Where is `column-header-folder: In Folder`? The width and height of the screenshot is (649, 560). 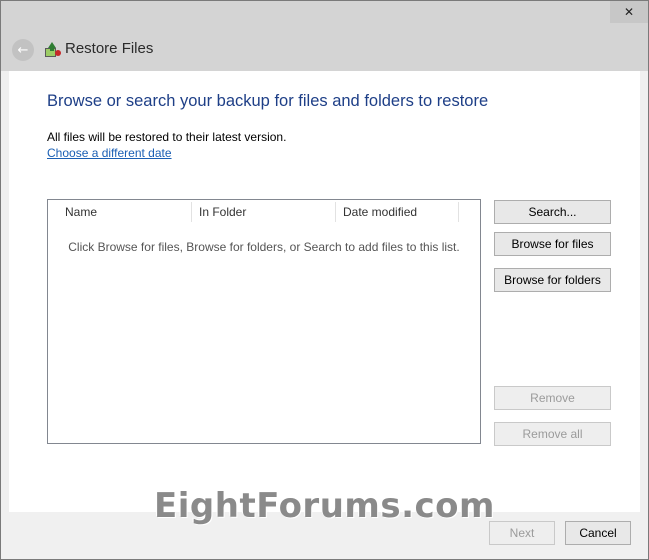 column-header-folder: In Folder is located at coordinates (263, 212).